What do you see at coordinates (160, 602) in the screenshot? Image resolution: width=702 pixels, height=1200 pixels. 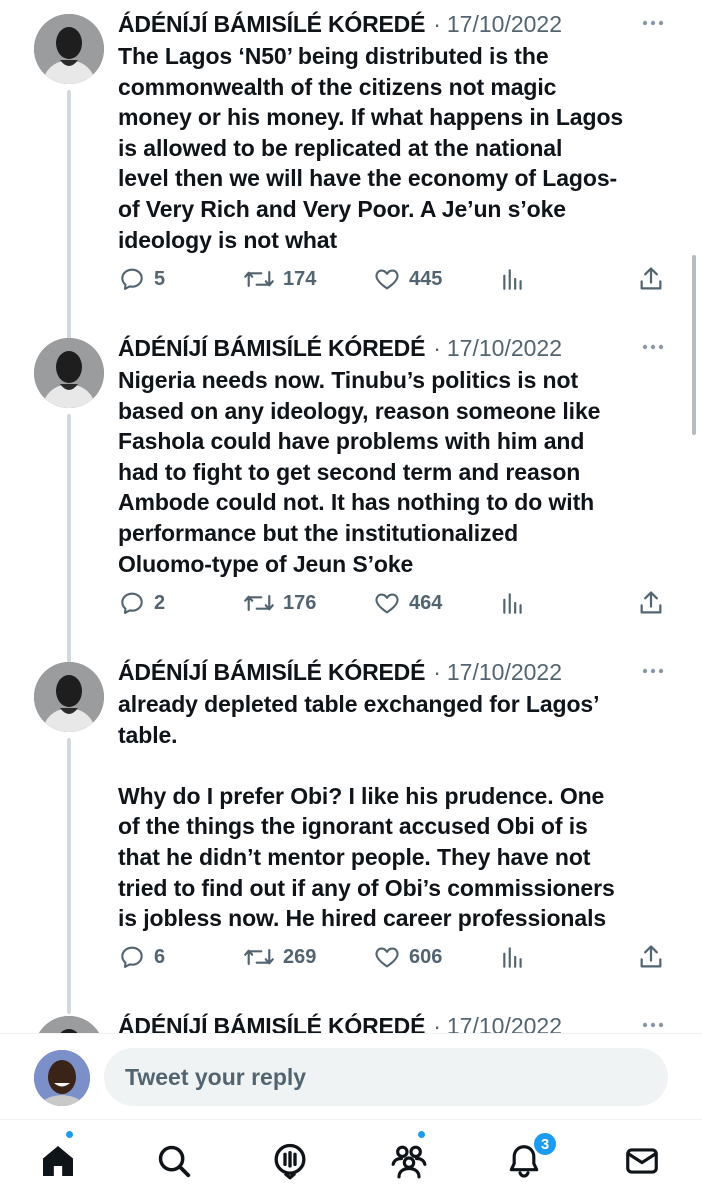 I see `reply-count: 2` at bounding box center [160, 602].